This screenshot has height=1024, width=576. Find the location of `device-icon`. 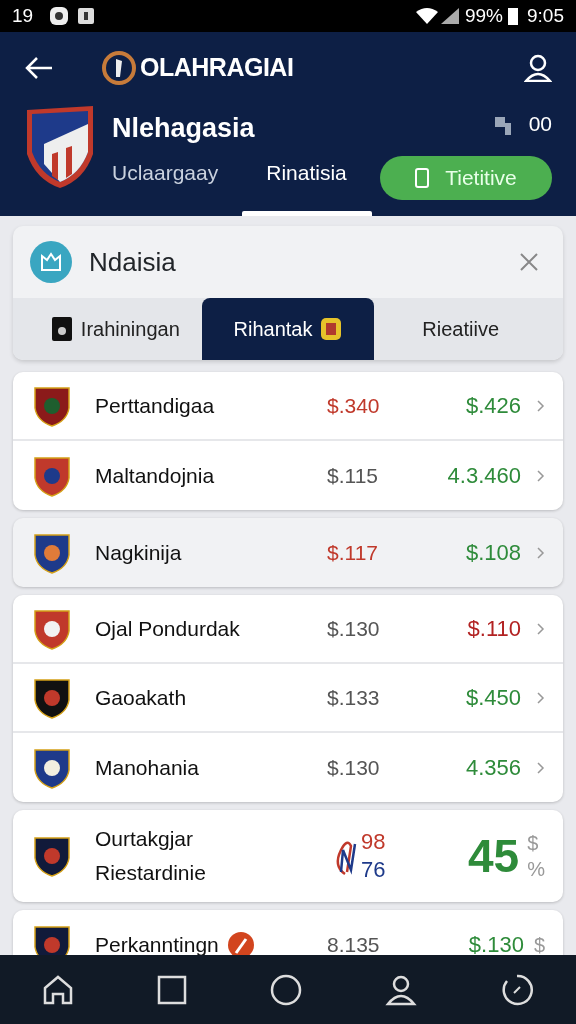

device-icon is located at coordinates (61, 329).